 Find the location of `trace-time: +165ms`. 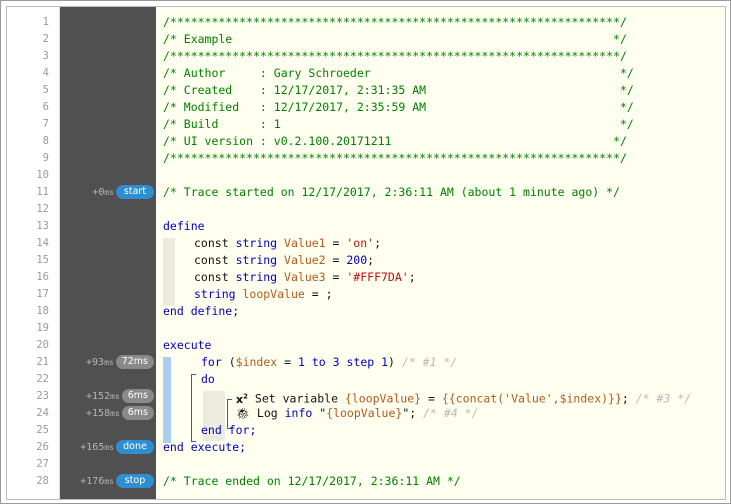

trace-time: +165ms is located at coordinates (97, 447).